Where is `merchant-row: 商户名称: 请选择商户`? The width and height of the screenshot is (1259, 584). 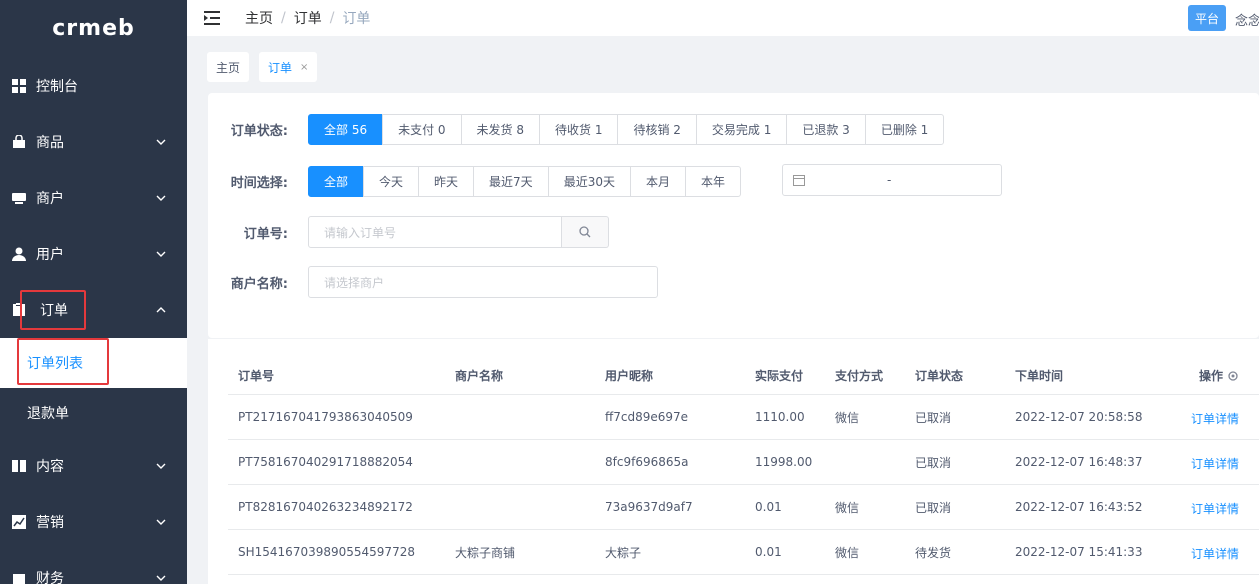 merchant-row: 商户名称: 请选择商户 is located at coordinates (433, 282).